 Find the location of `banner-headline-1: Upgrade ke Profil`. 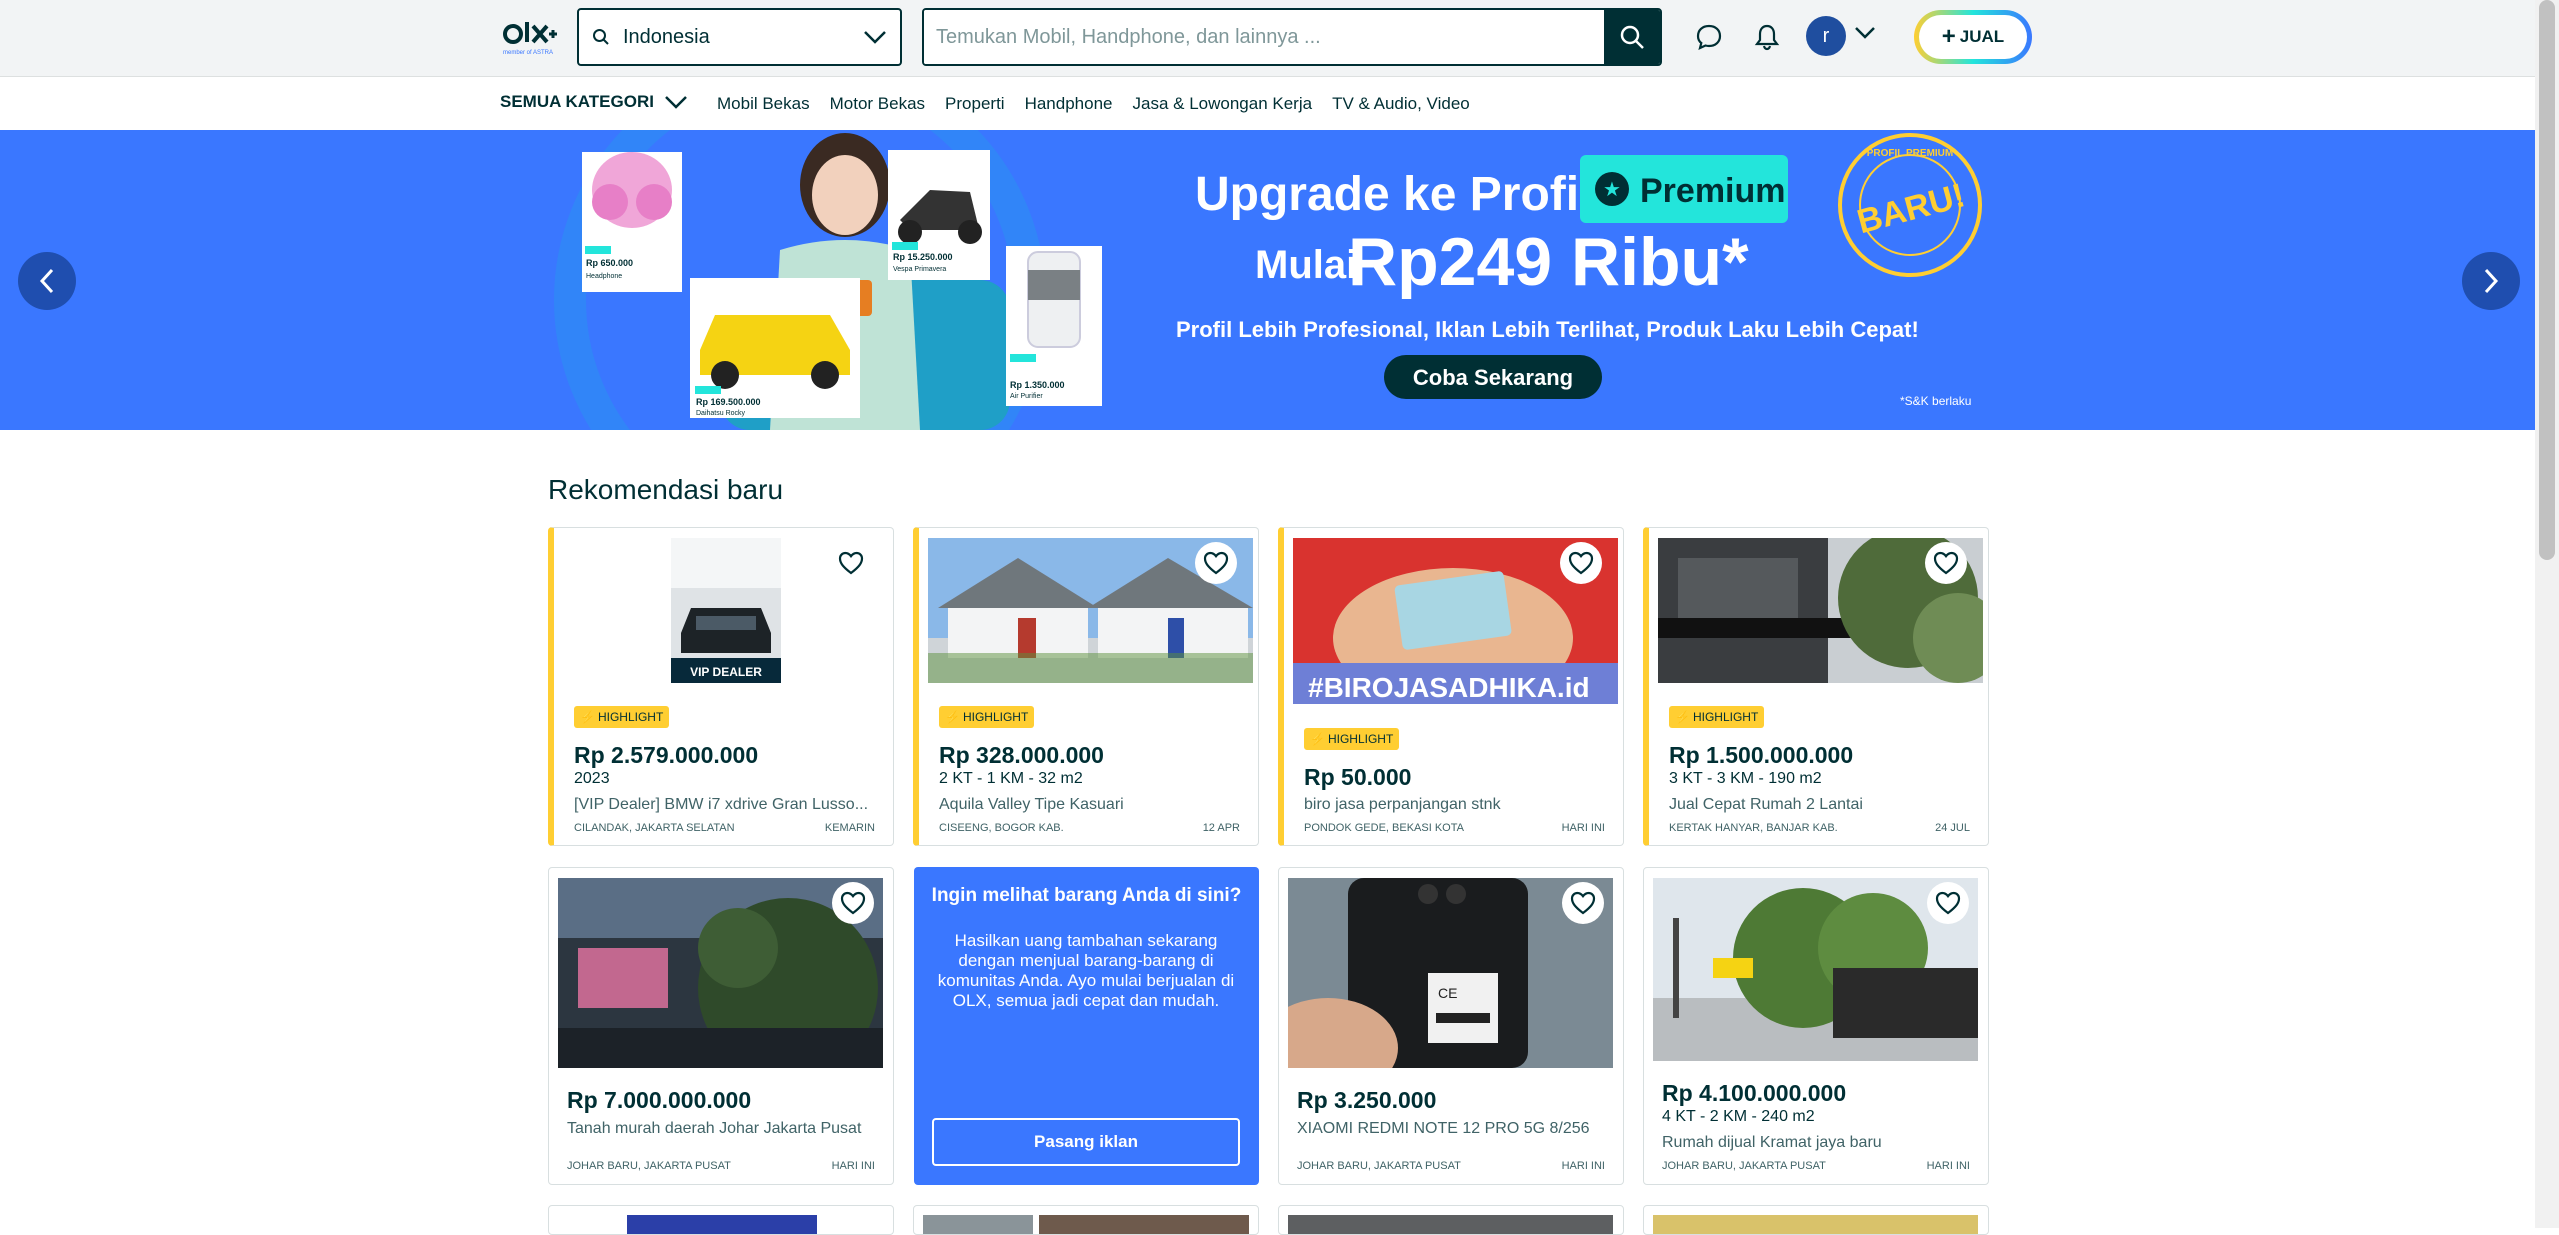

banner-headline-1: Upgrade ke Profil is located at coordinates (1393, 194).